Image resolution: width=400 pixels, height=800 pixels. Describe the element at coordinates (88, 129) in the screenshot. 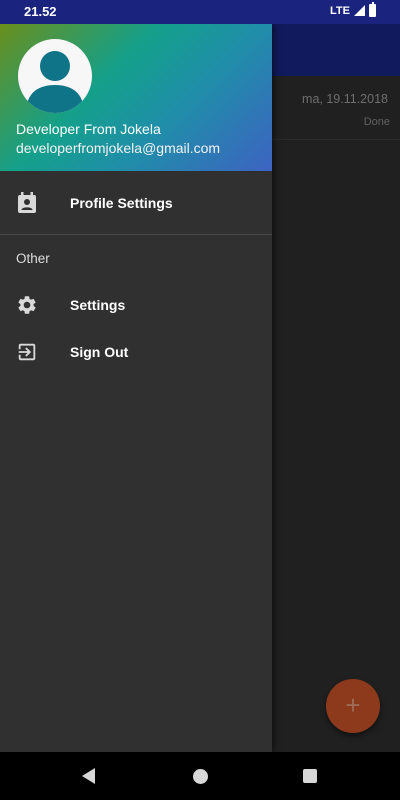

I see `user-name: Developer From Jokela` at that location.